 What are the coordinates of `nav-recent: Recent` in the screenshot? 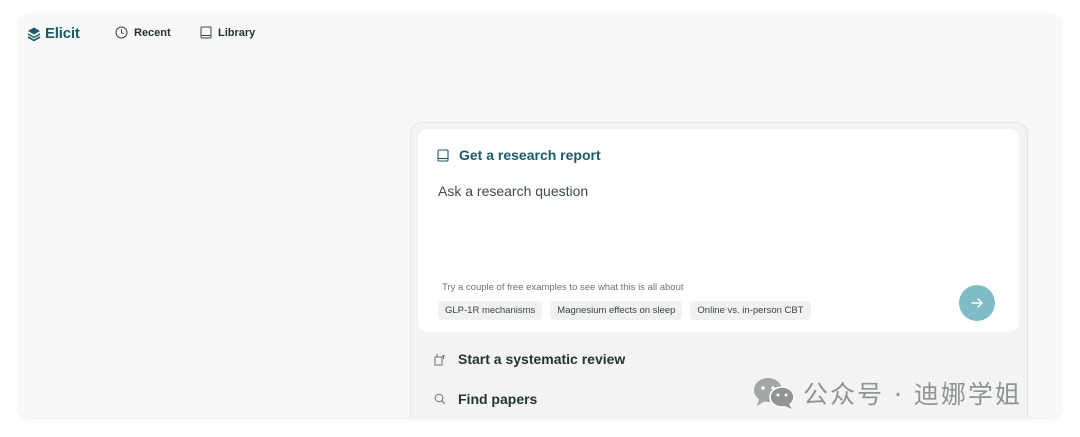 It's located at (143, 32).